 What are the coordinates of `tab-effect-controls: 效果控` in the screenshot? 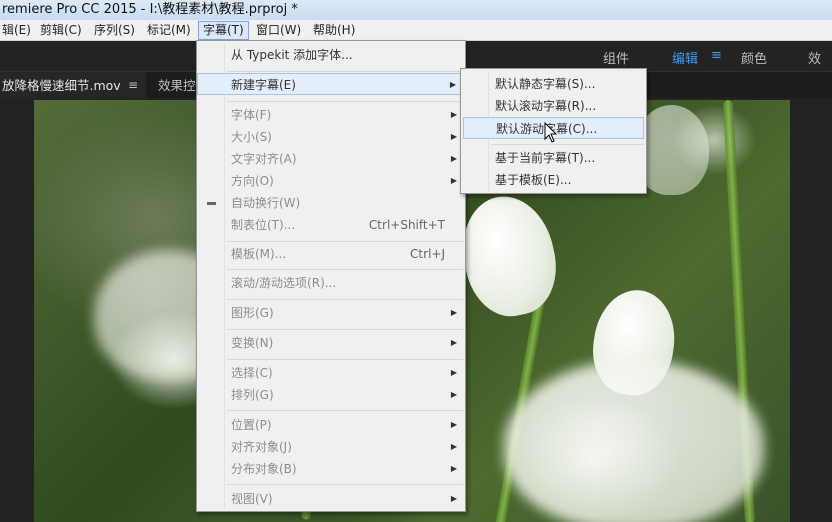 It's located at (176, 85).